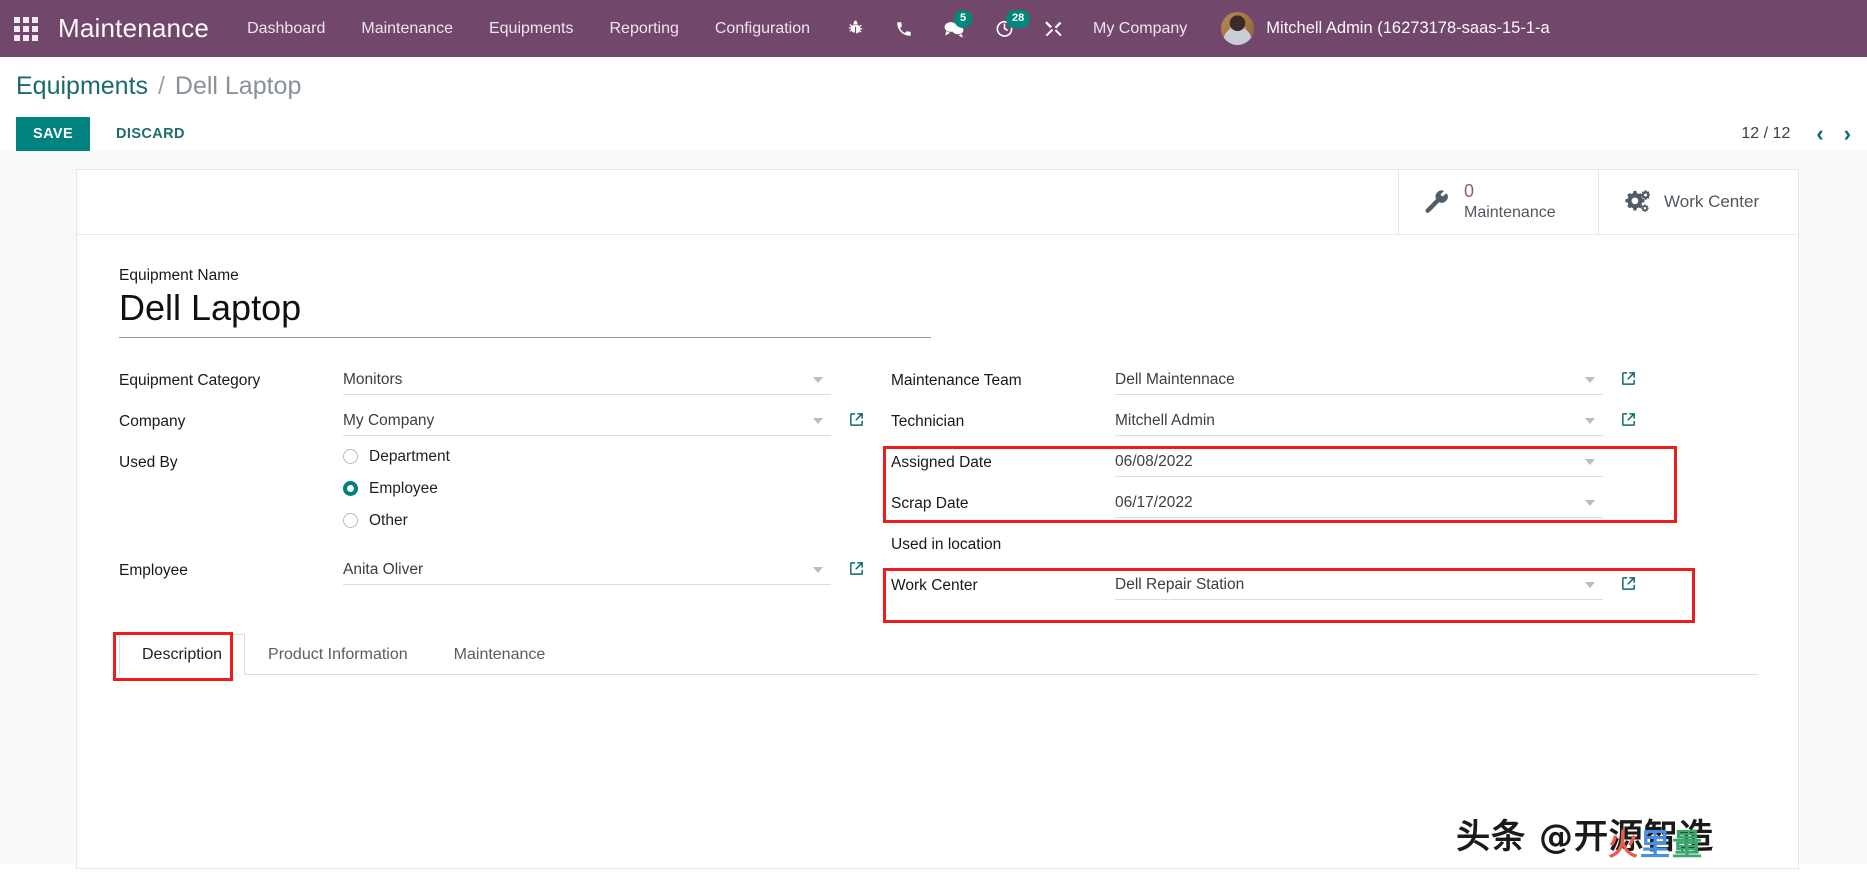 This screenshot has height=881, width=1867. I want to click on smart-button-work-center-label: Work Center, so click(1712, 201).